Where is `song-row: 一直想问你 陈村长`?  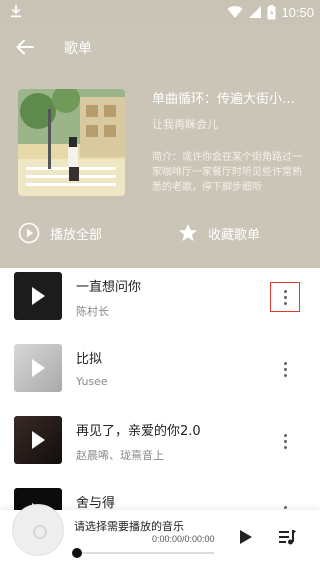 song-row: 一直想问你 陈村长 is located at coordinates (160, 304).